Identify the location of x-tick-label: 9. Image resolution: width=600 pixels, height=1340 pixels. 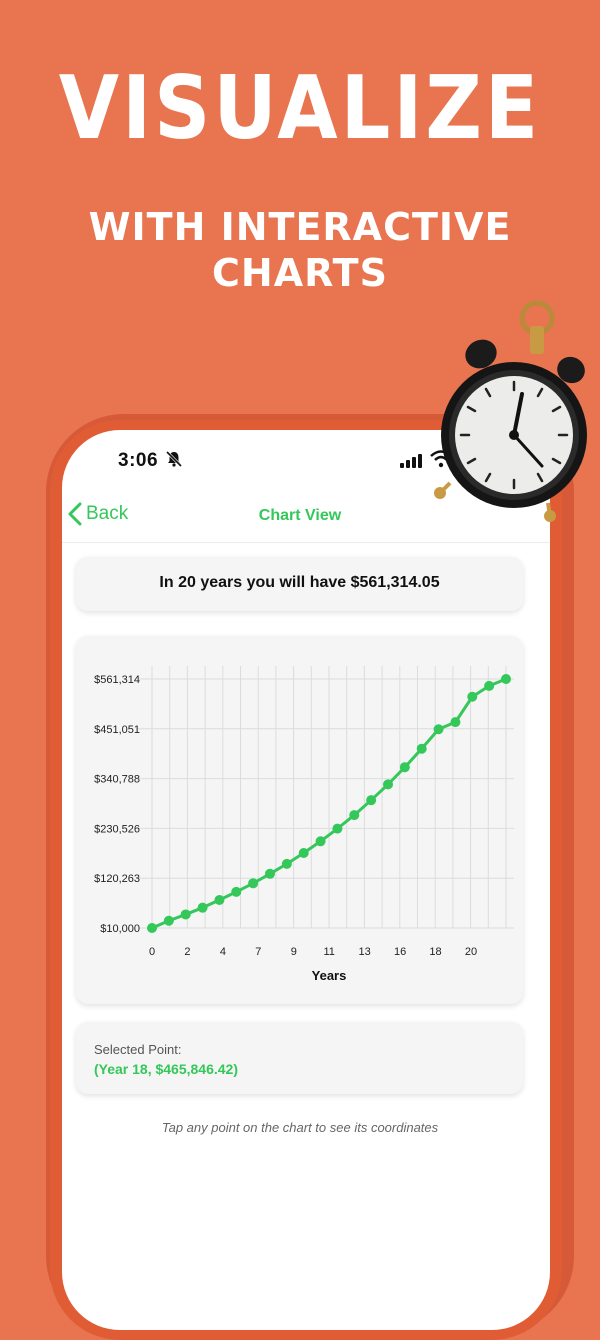
(294, 952).